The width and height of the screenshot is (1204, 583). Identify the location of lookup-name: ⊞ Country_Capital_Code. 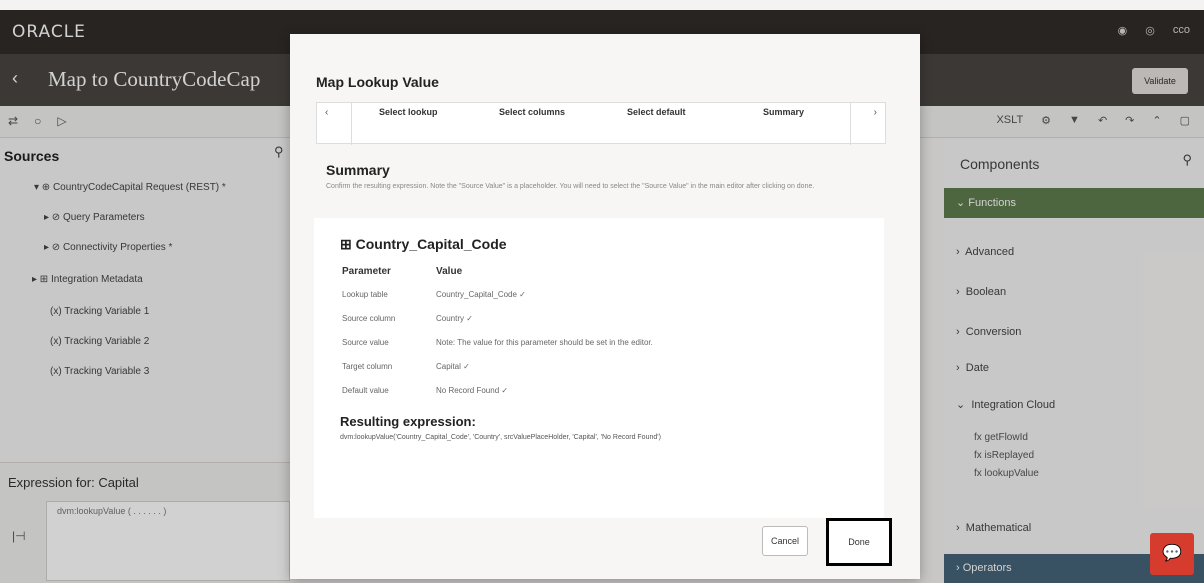
(423, 244).